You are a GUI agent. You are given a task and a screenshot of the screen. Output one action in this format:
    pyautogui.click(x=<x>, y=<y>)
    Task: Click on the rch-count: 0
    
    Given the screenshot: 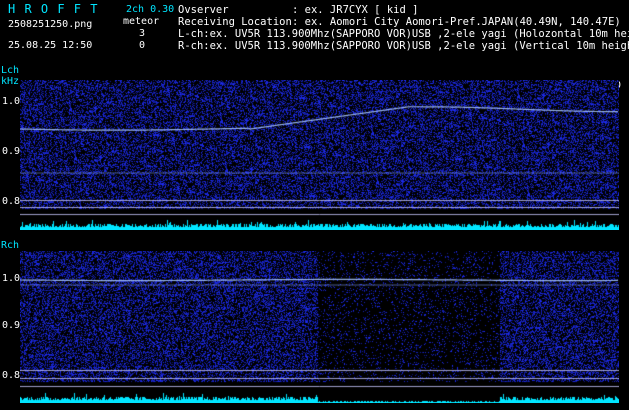 What is the action you would take?
    pyautogui.click(x=142, y=45)
    